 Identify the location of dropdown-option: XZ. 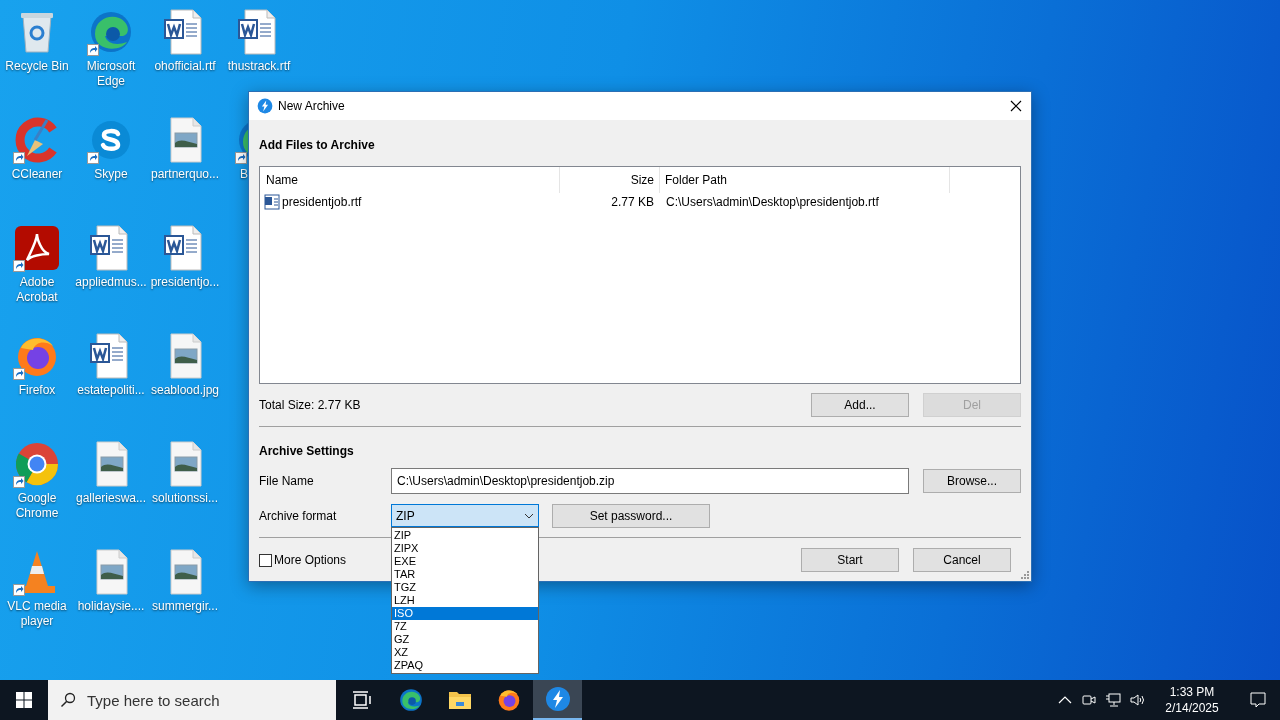
(465, 652).